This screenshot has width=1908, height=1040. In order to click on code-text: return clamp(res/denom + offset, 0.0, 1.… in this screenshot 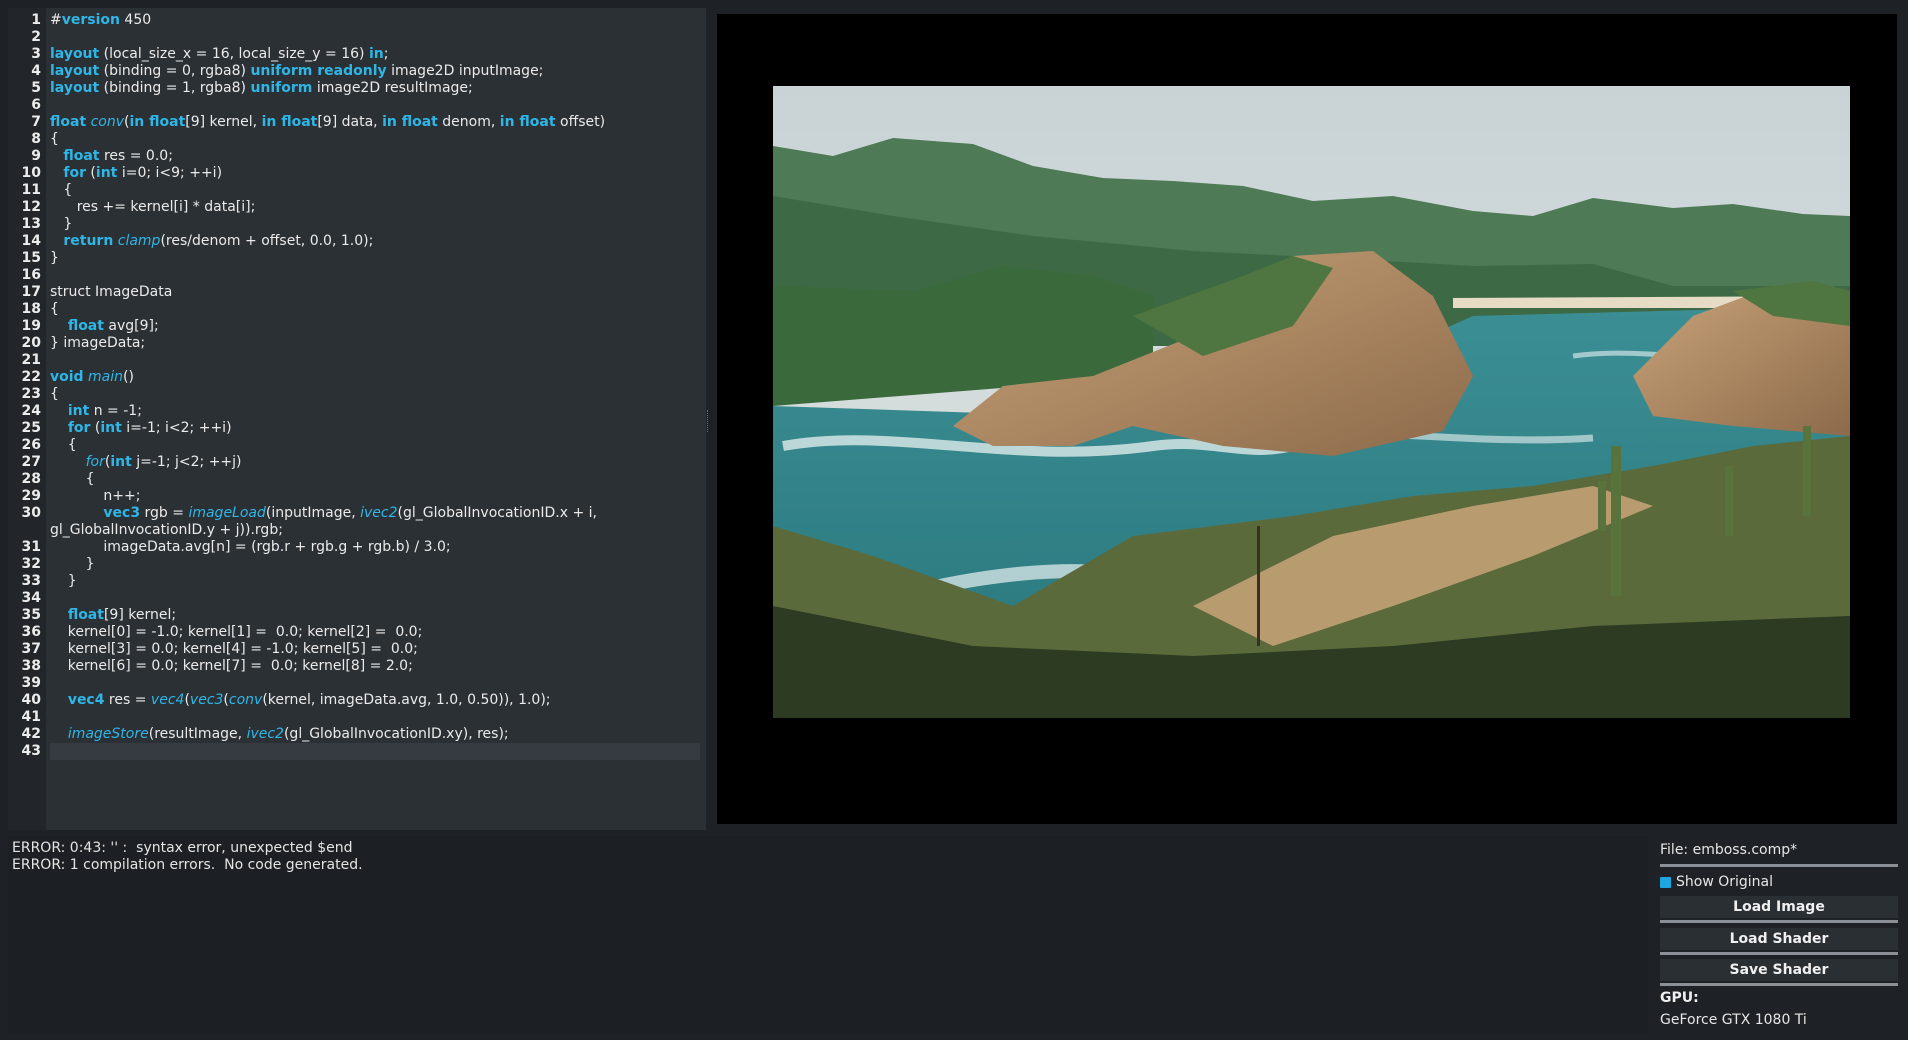, I will do `click(375, 241)`.